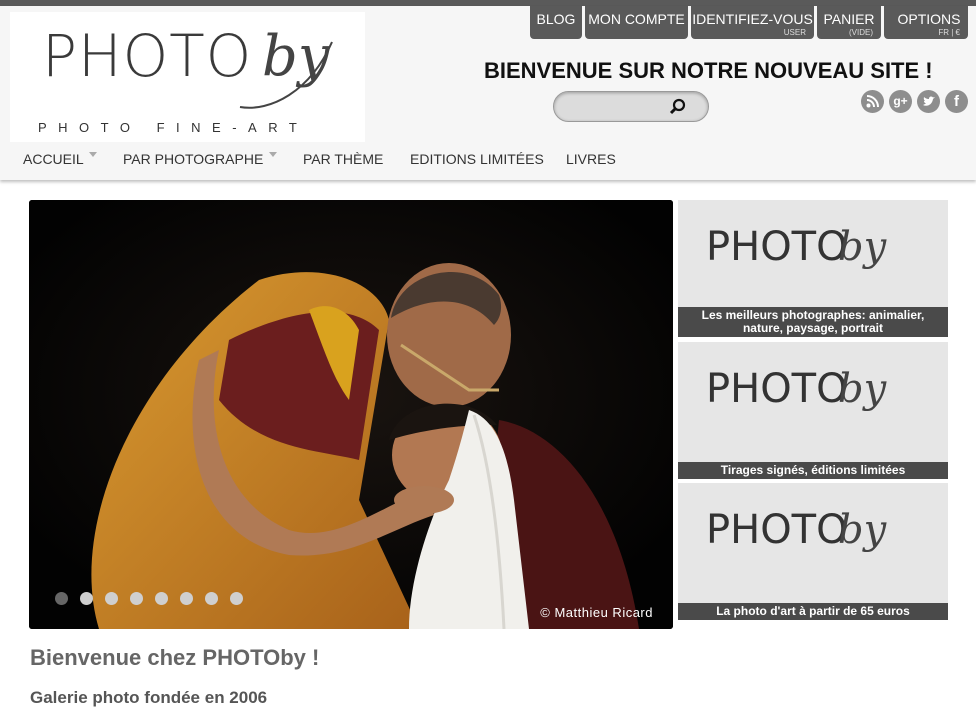  I want to click on topnav-blog: BLOG, so click(556, 22).